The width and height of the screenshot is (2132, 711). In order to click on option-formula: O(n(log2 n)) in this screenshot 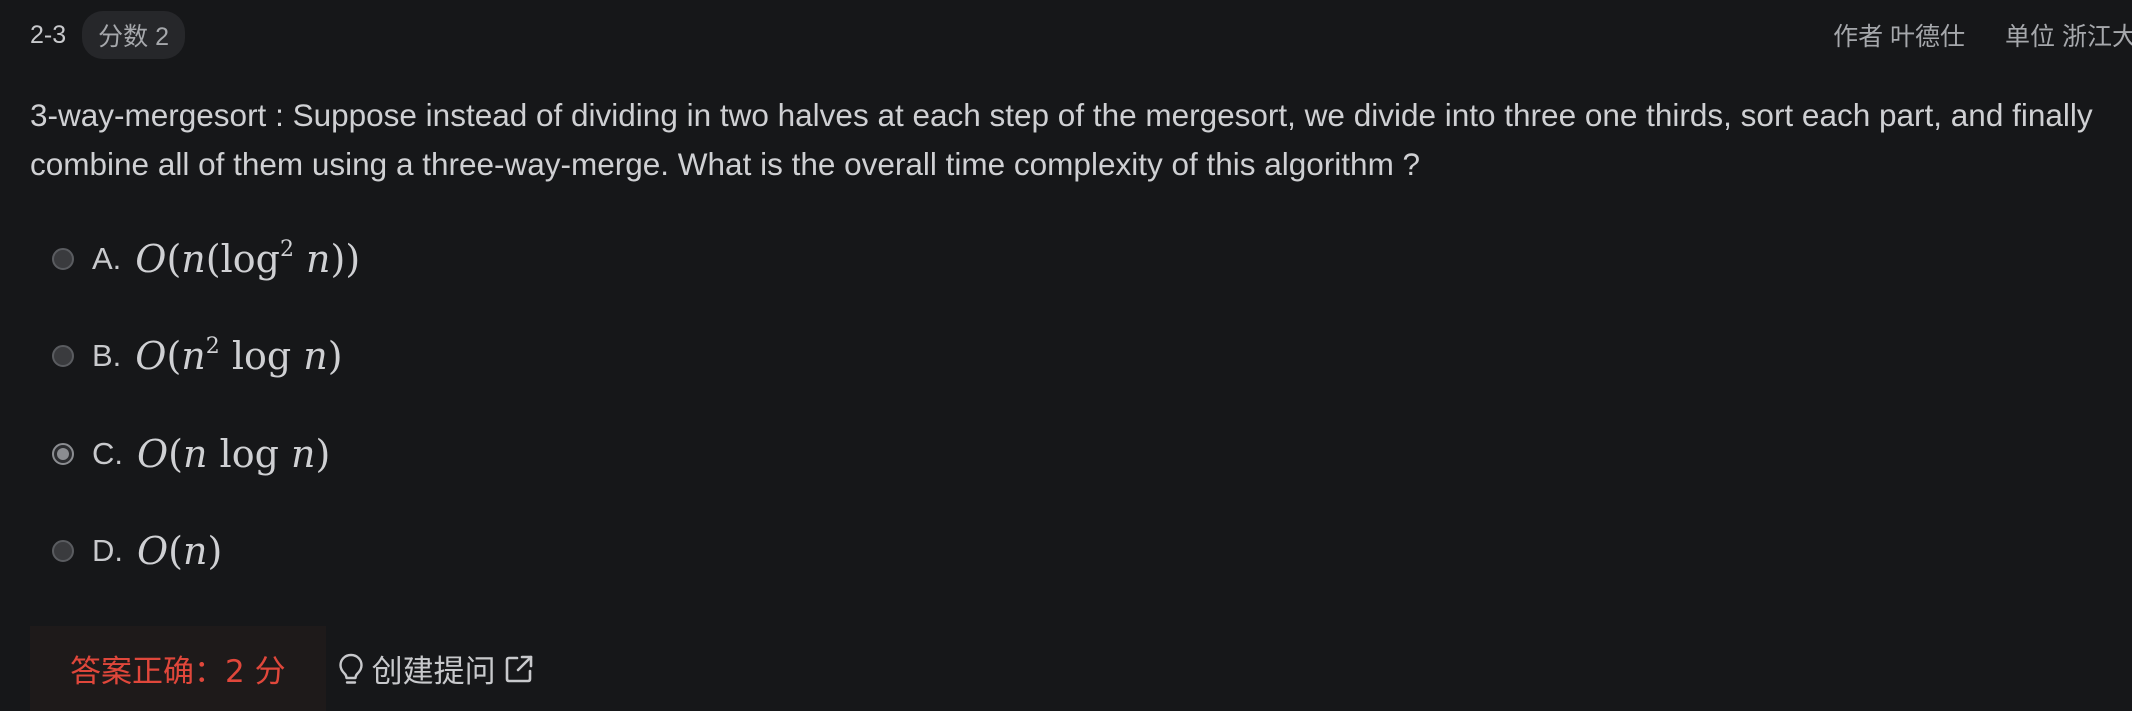, I will do `click(248, 258)`.